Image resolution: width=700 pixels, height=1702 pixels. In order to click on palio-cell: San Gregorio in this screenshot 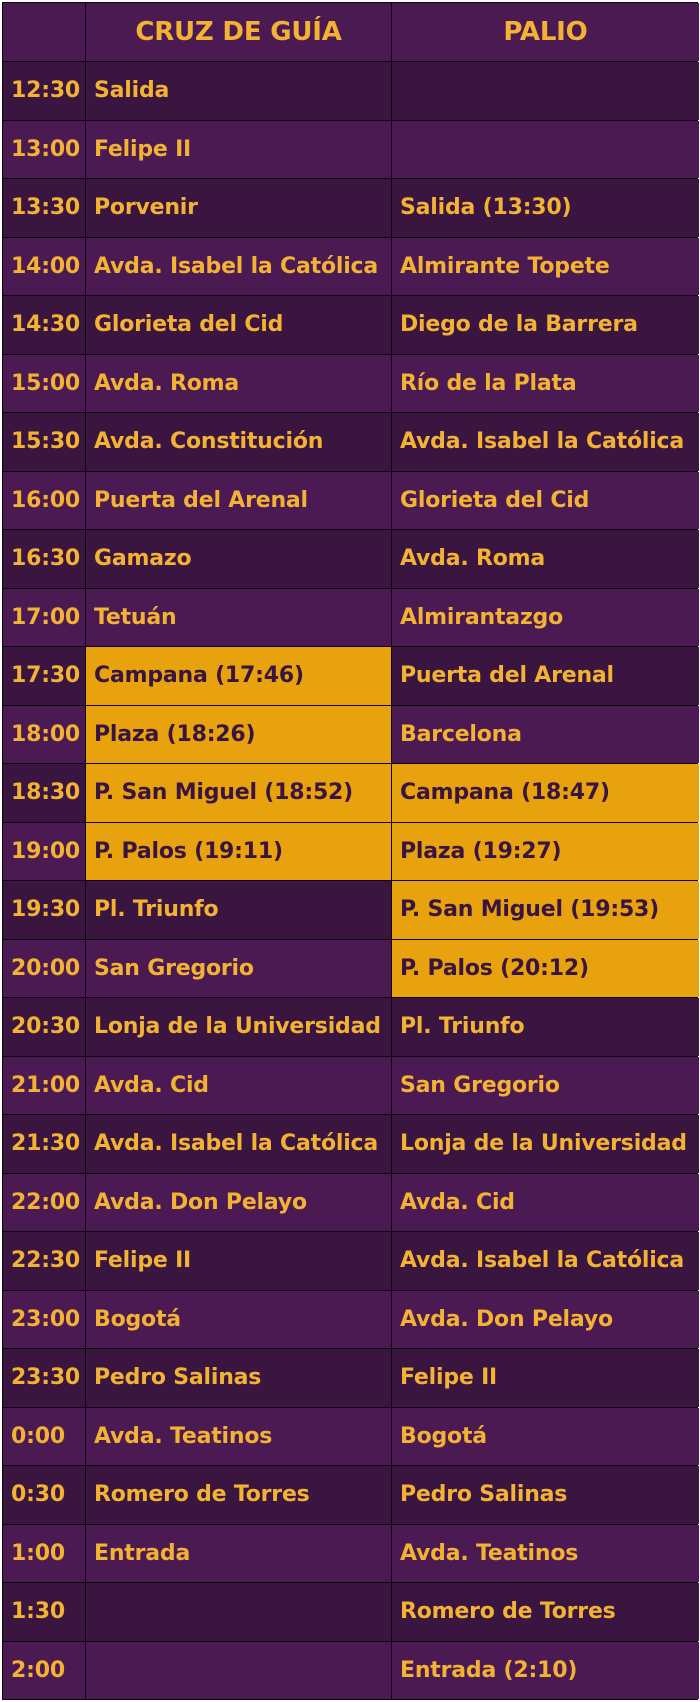, I will do `click(545, 1085)`.